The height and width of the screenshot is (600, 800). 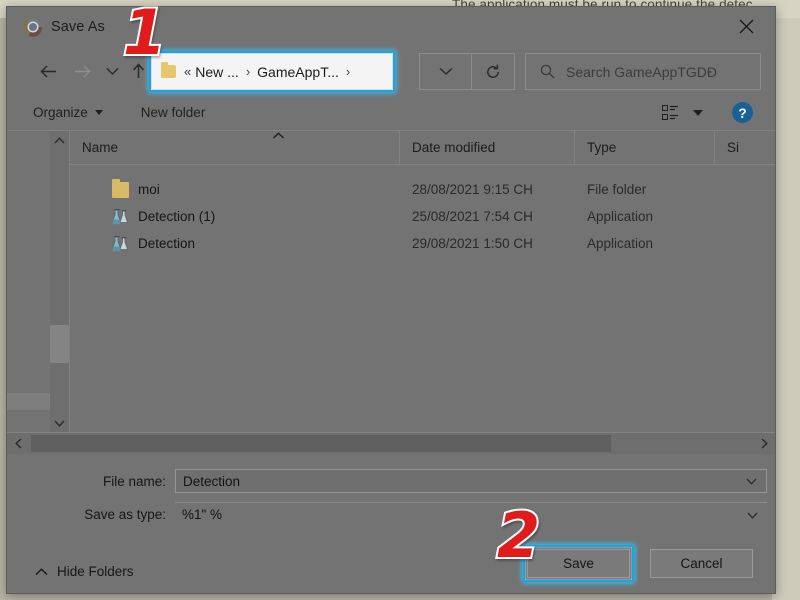 I want to click on address-bar: « New ... › GameAppT... ›, so click(x=272, y=71).